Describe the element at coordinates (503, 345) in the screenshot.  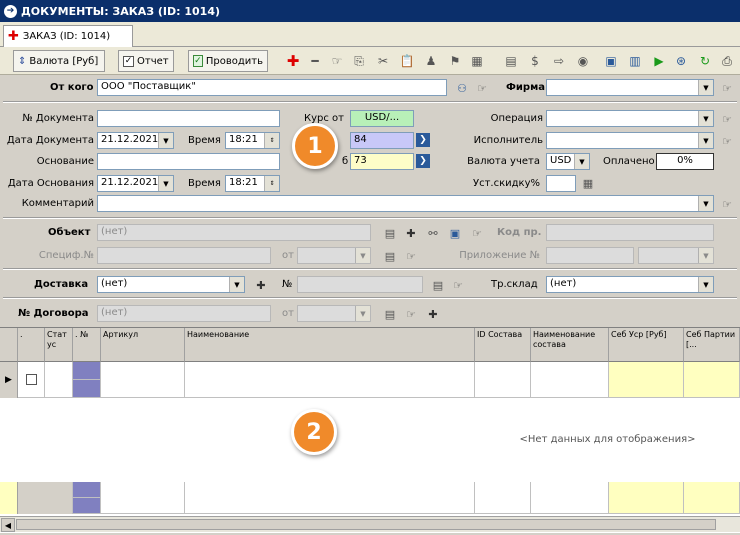
I see `grid-header-composition-id: ID Состава` at that location.